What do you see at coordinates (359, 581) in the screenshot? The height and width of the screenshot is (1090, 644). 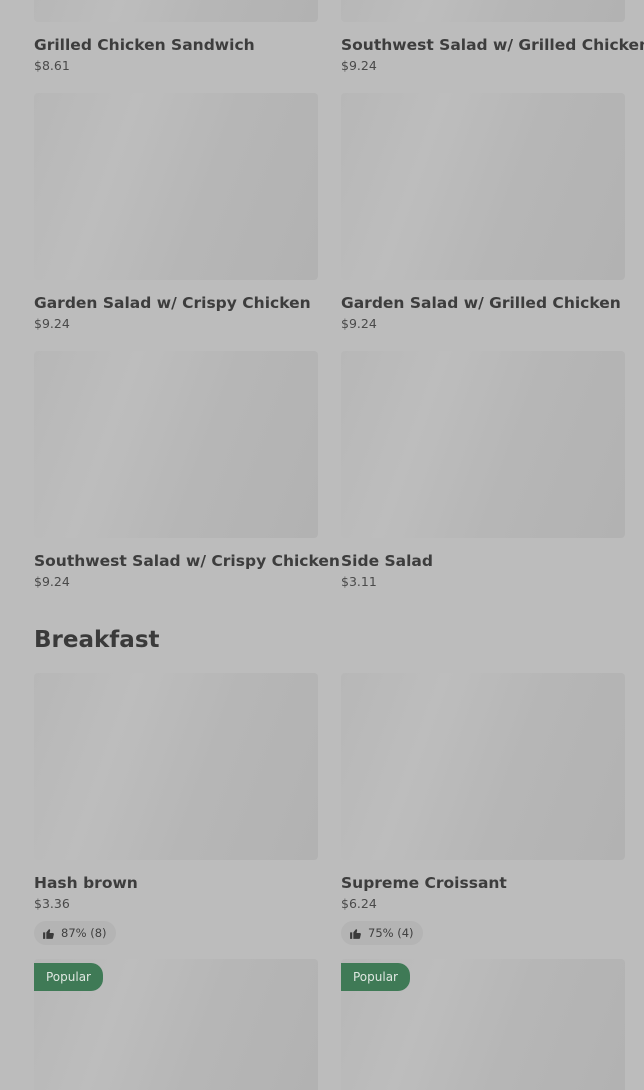 I see `item-price: $3.11` at bounding box center [359, 581].